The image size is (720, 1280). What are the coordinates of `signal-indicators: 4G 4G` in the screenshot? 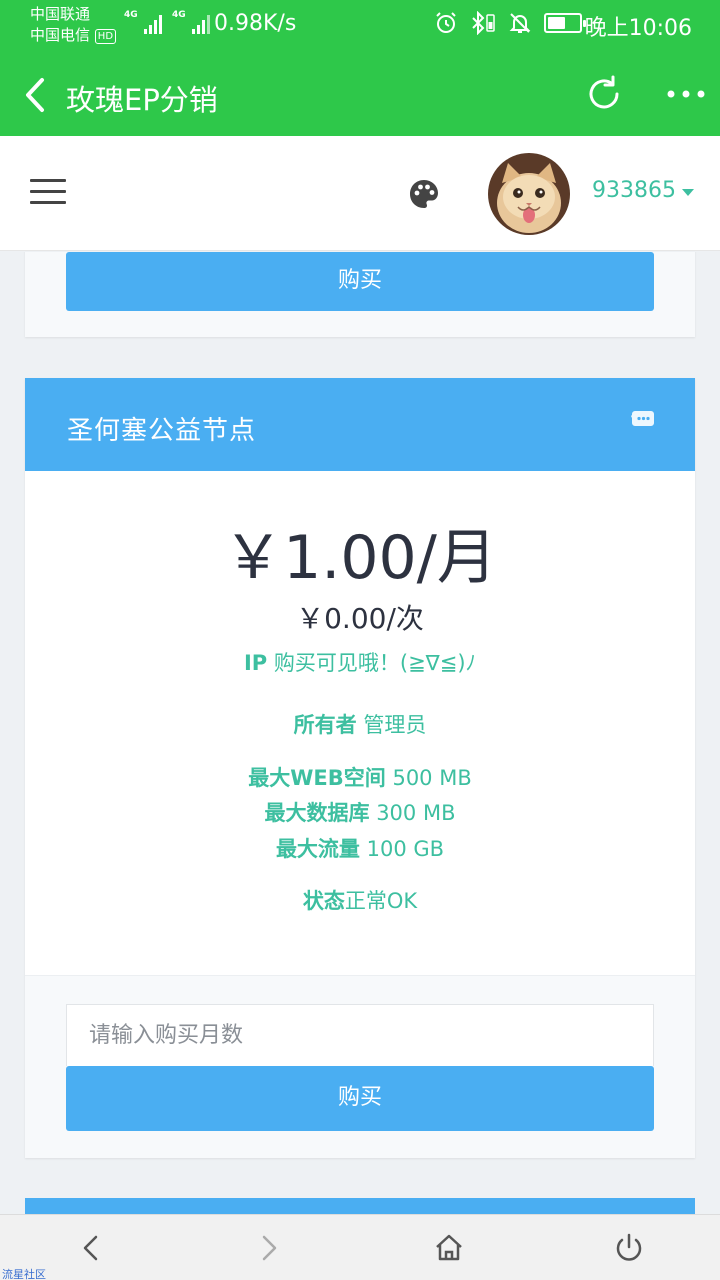 It's located at (167, 22).